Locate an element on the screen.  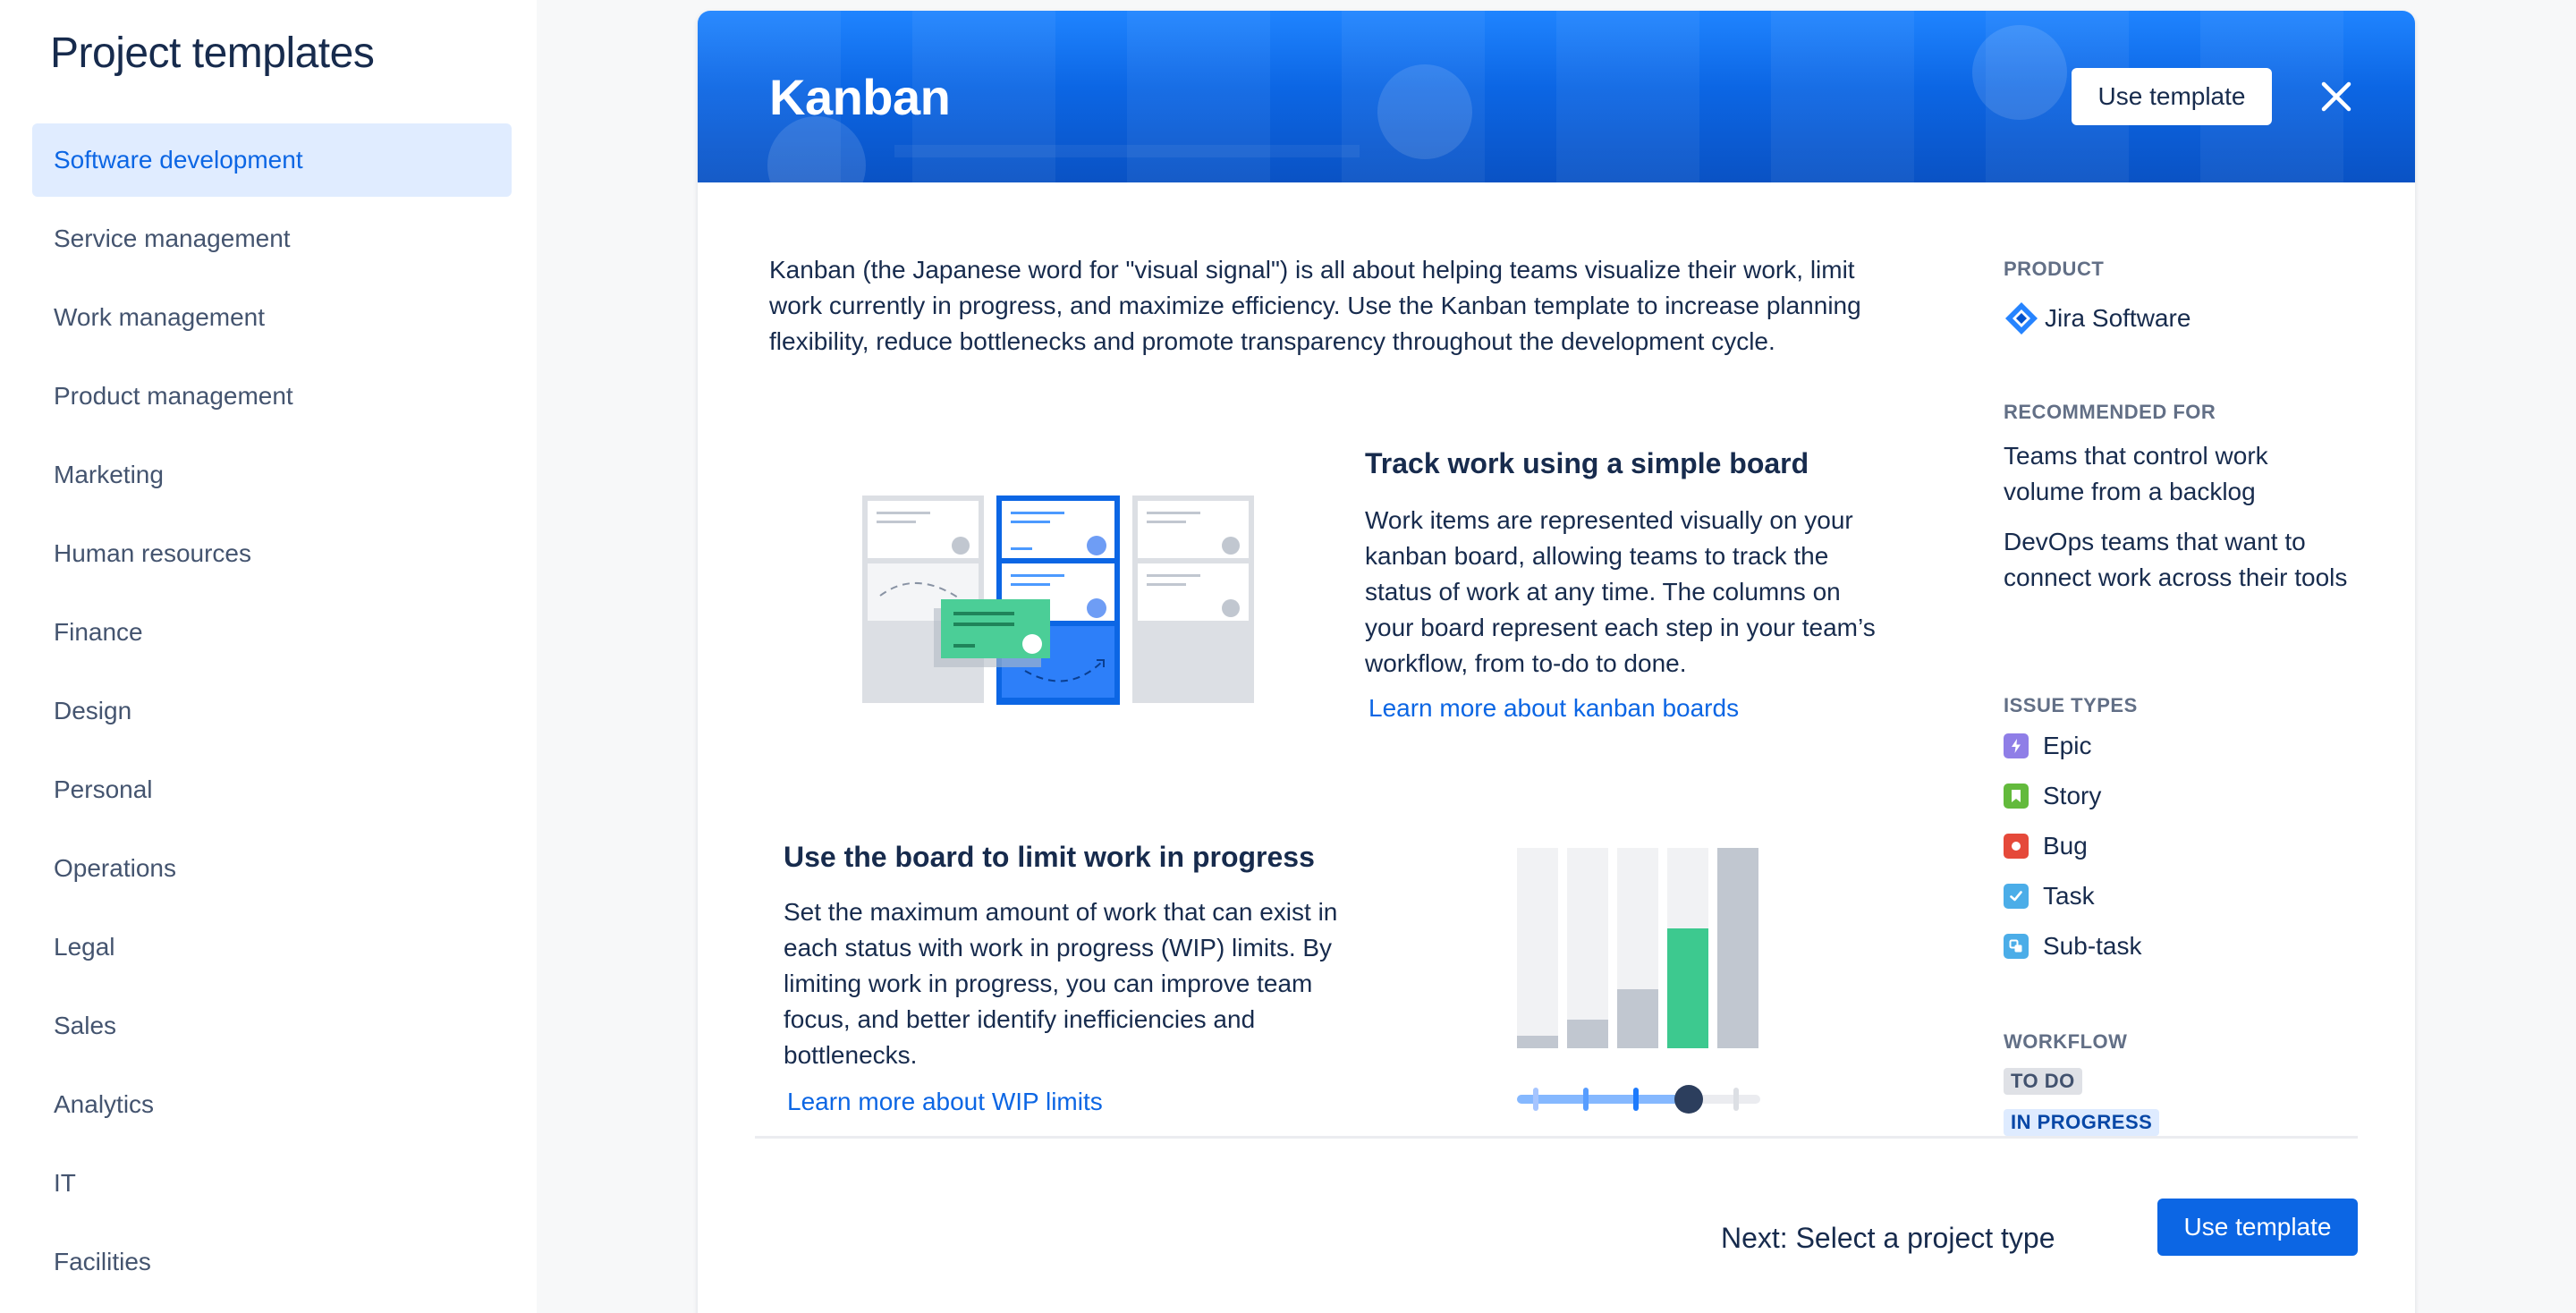
sidebar-item-facilities: Facilities is located at coordinates (272, 1262).